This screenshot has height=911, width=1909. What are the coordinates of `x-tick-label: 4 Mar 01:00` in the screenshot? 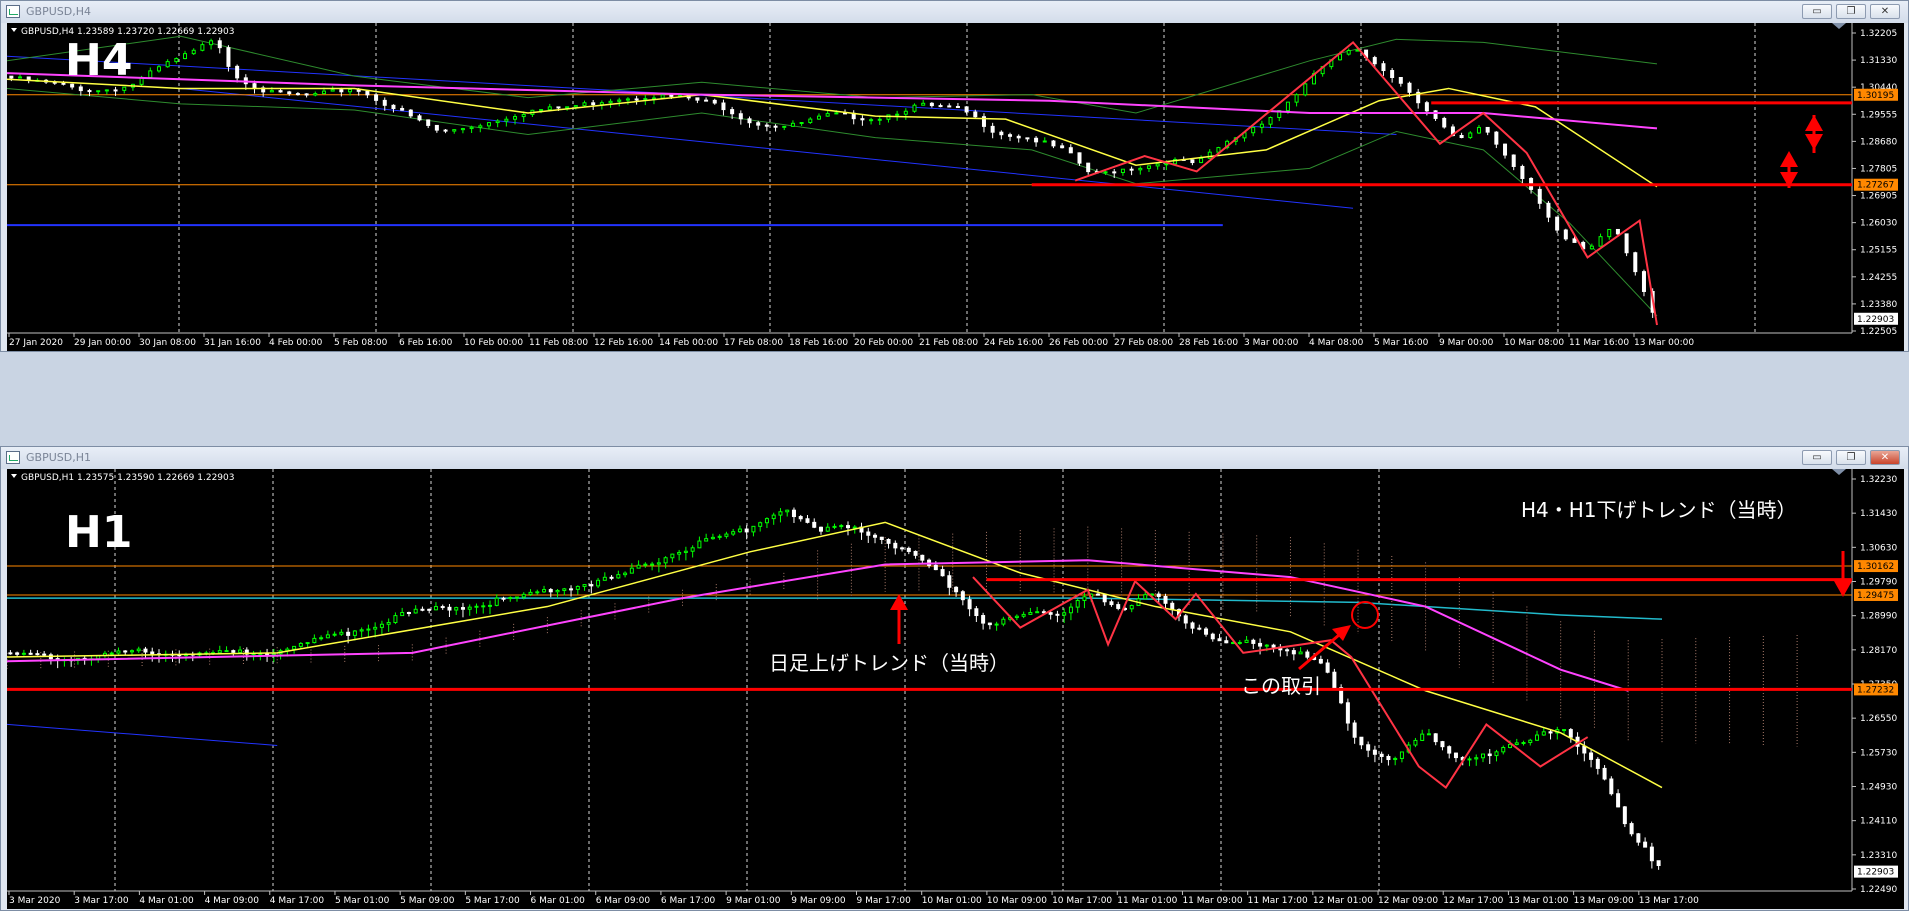 It's located at (166, 901).